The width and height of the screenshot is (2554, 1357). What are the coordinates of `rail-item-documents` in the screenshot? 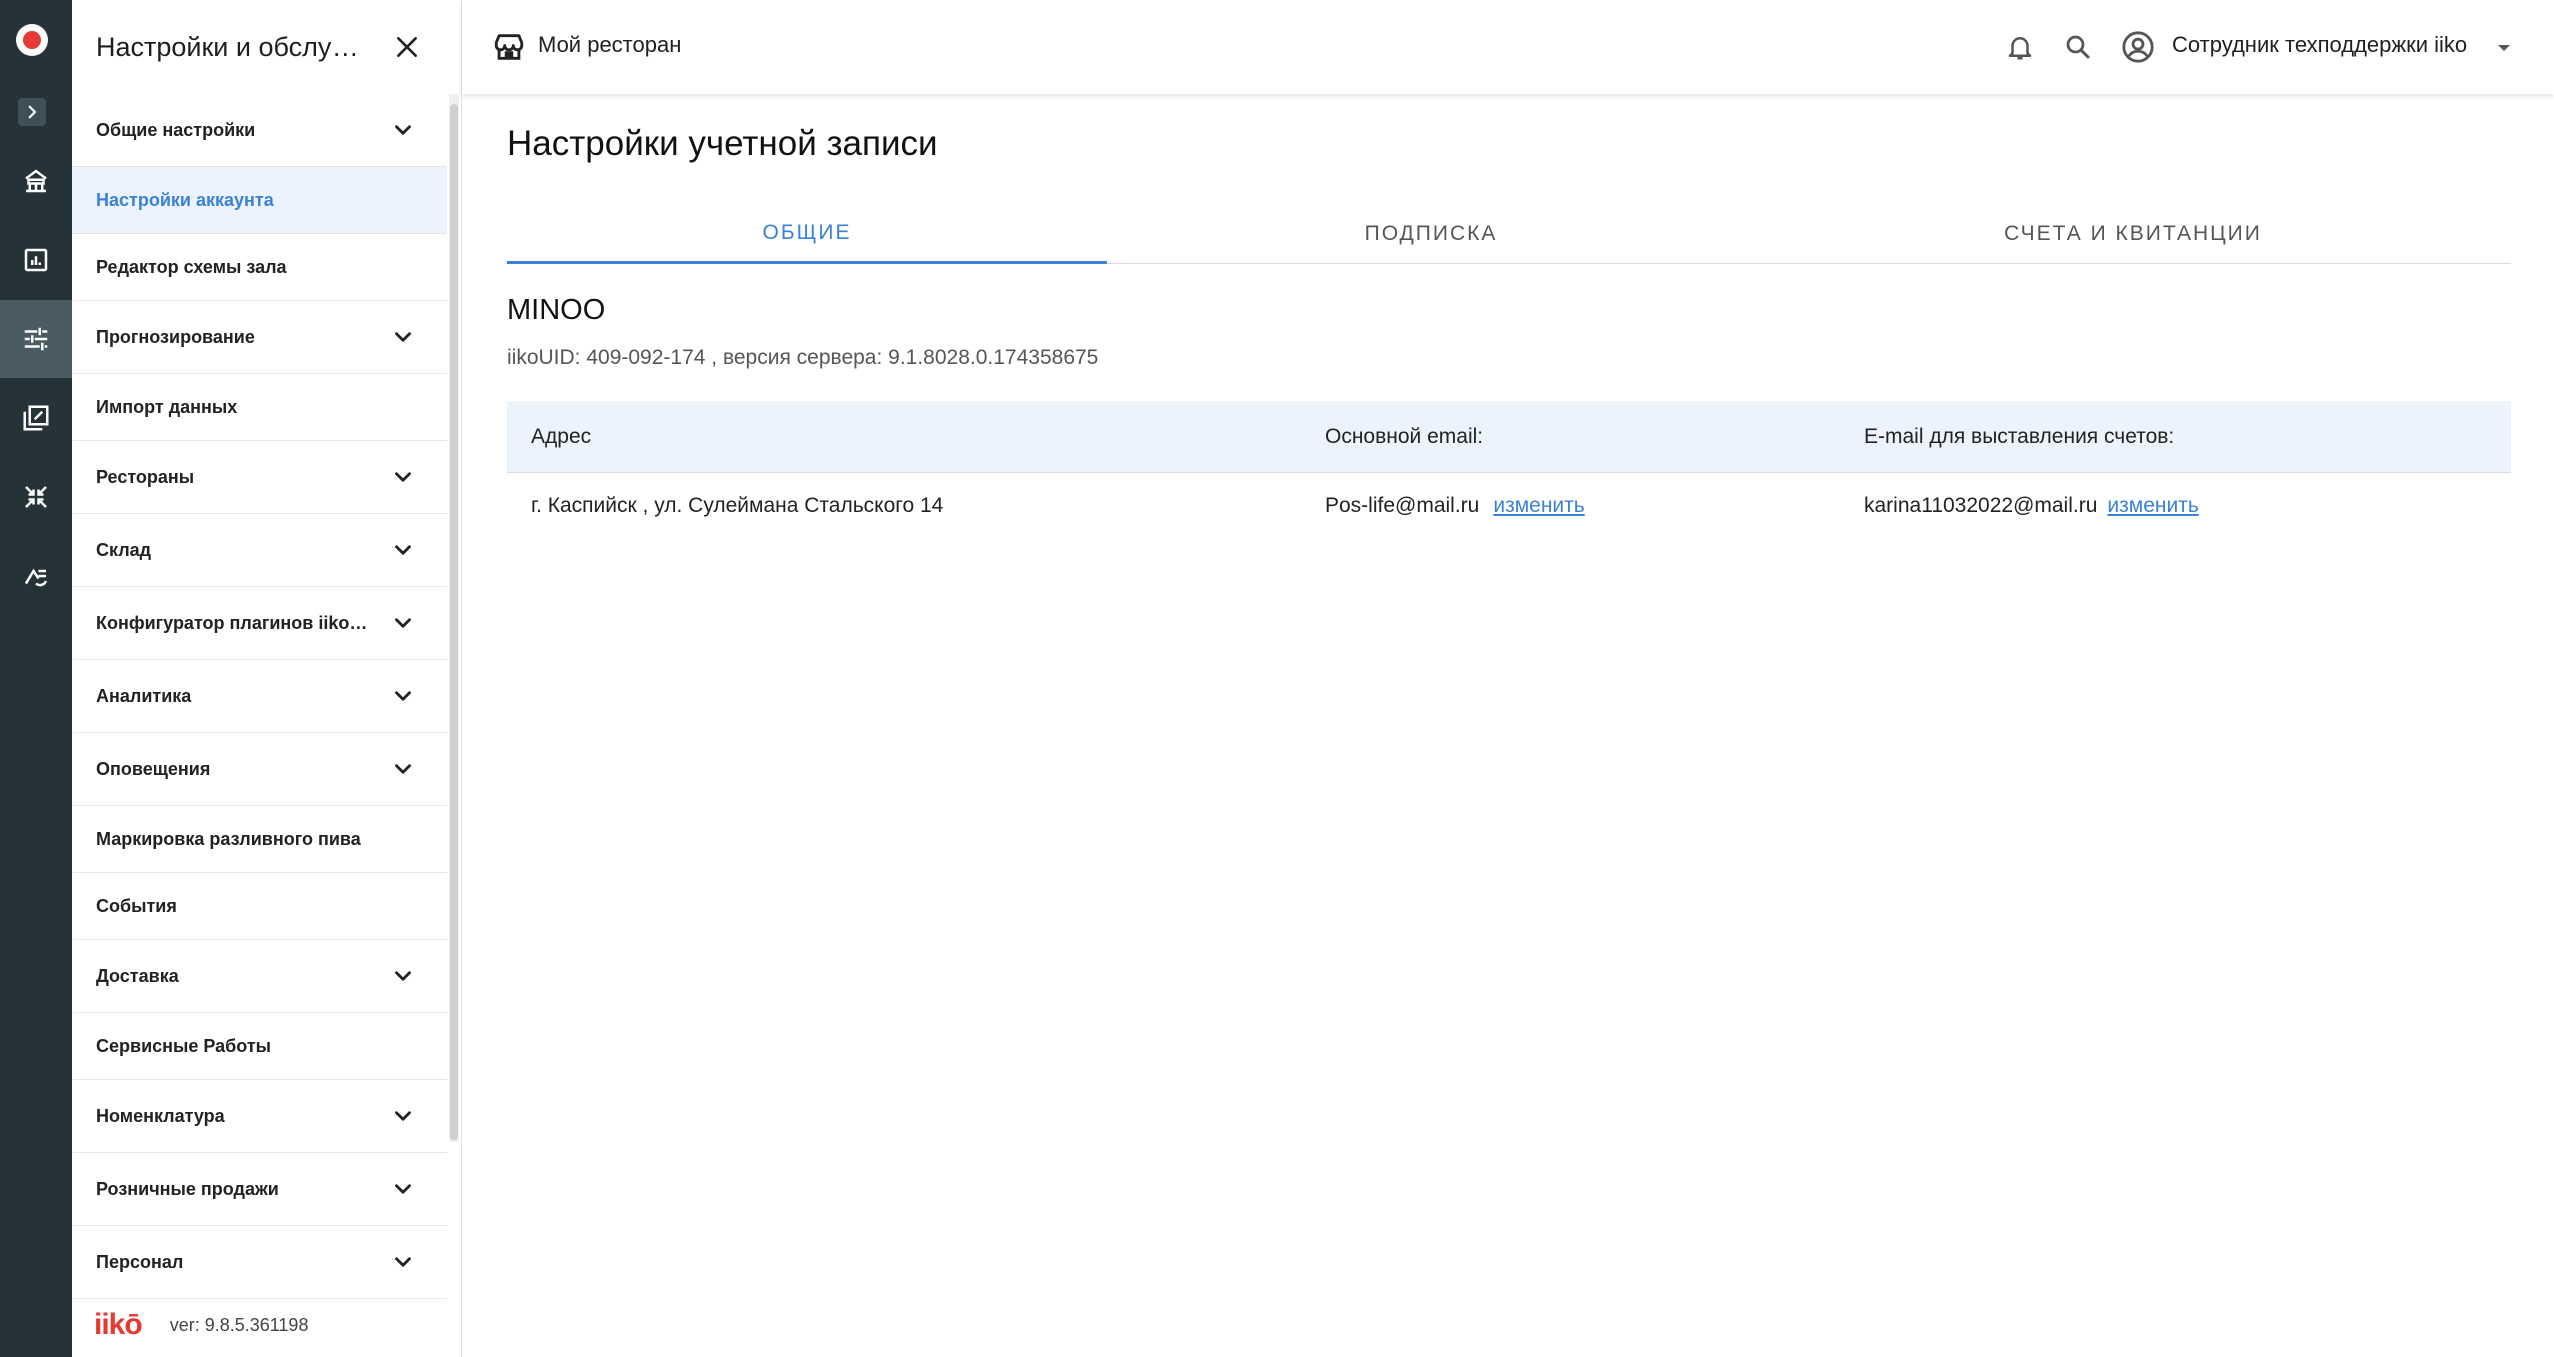 It's located at (36, 418).